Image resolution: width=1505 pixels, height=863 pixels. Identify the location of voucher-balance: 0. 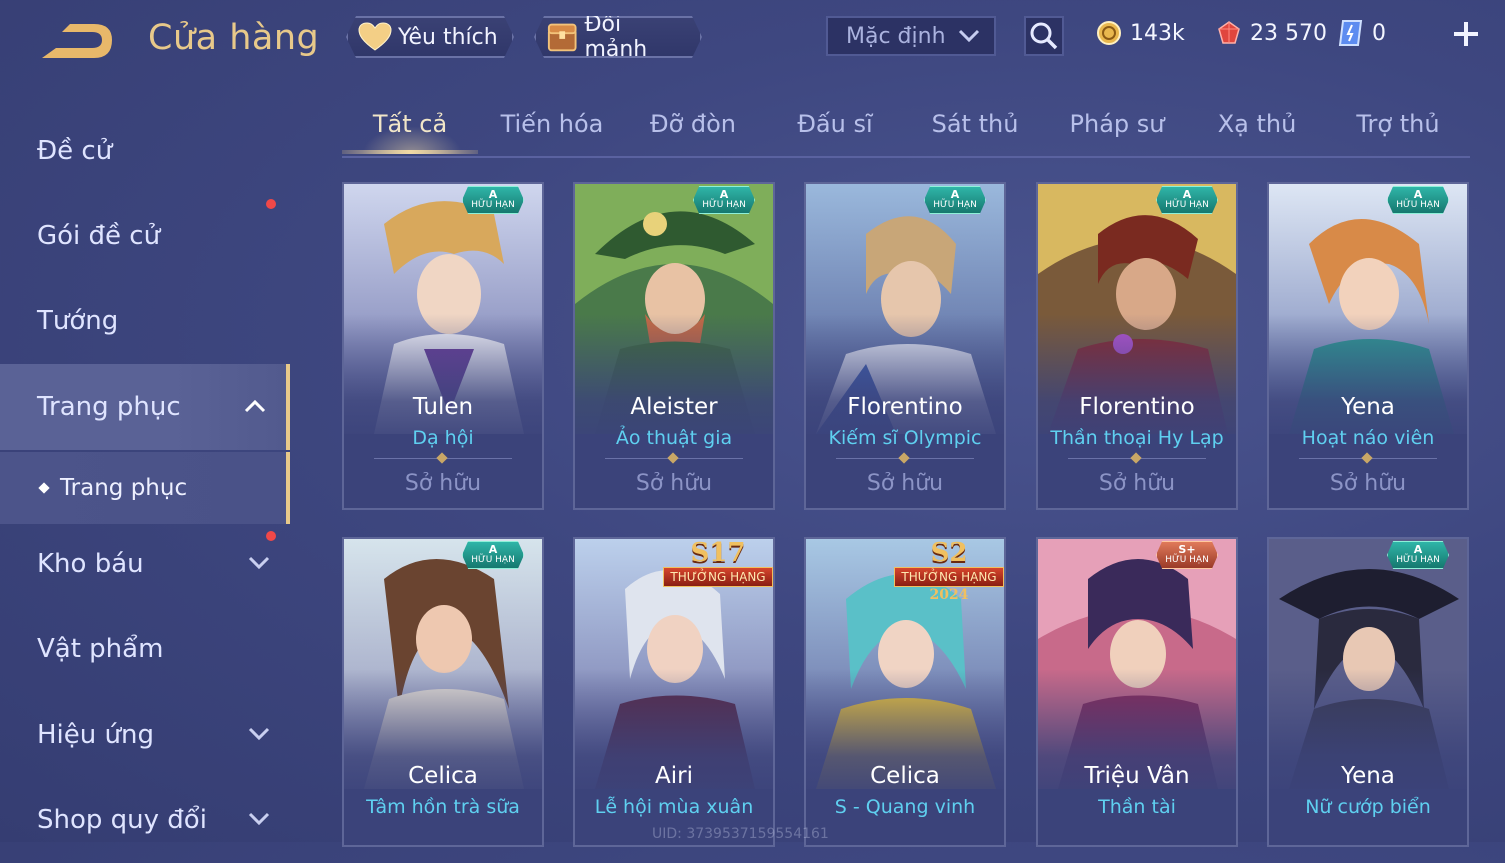
(1362, 33).